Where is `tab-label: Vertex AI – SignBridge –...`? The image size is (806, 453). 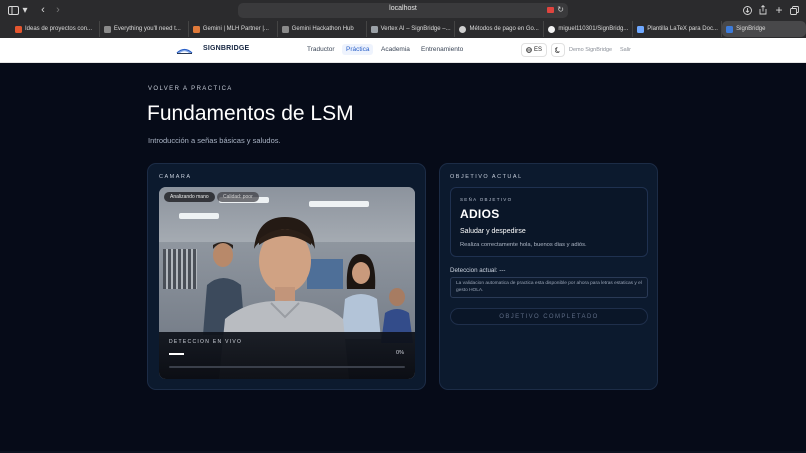 tab-label: Vertex AI – SignBridge –... is located at coordinates (415, 29).